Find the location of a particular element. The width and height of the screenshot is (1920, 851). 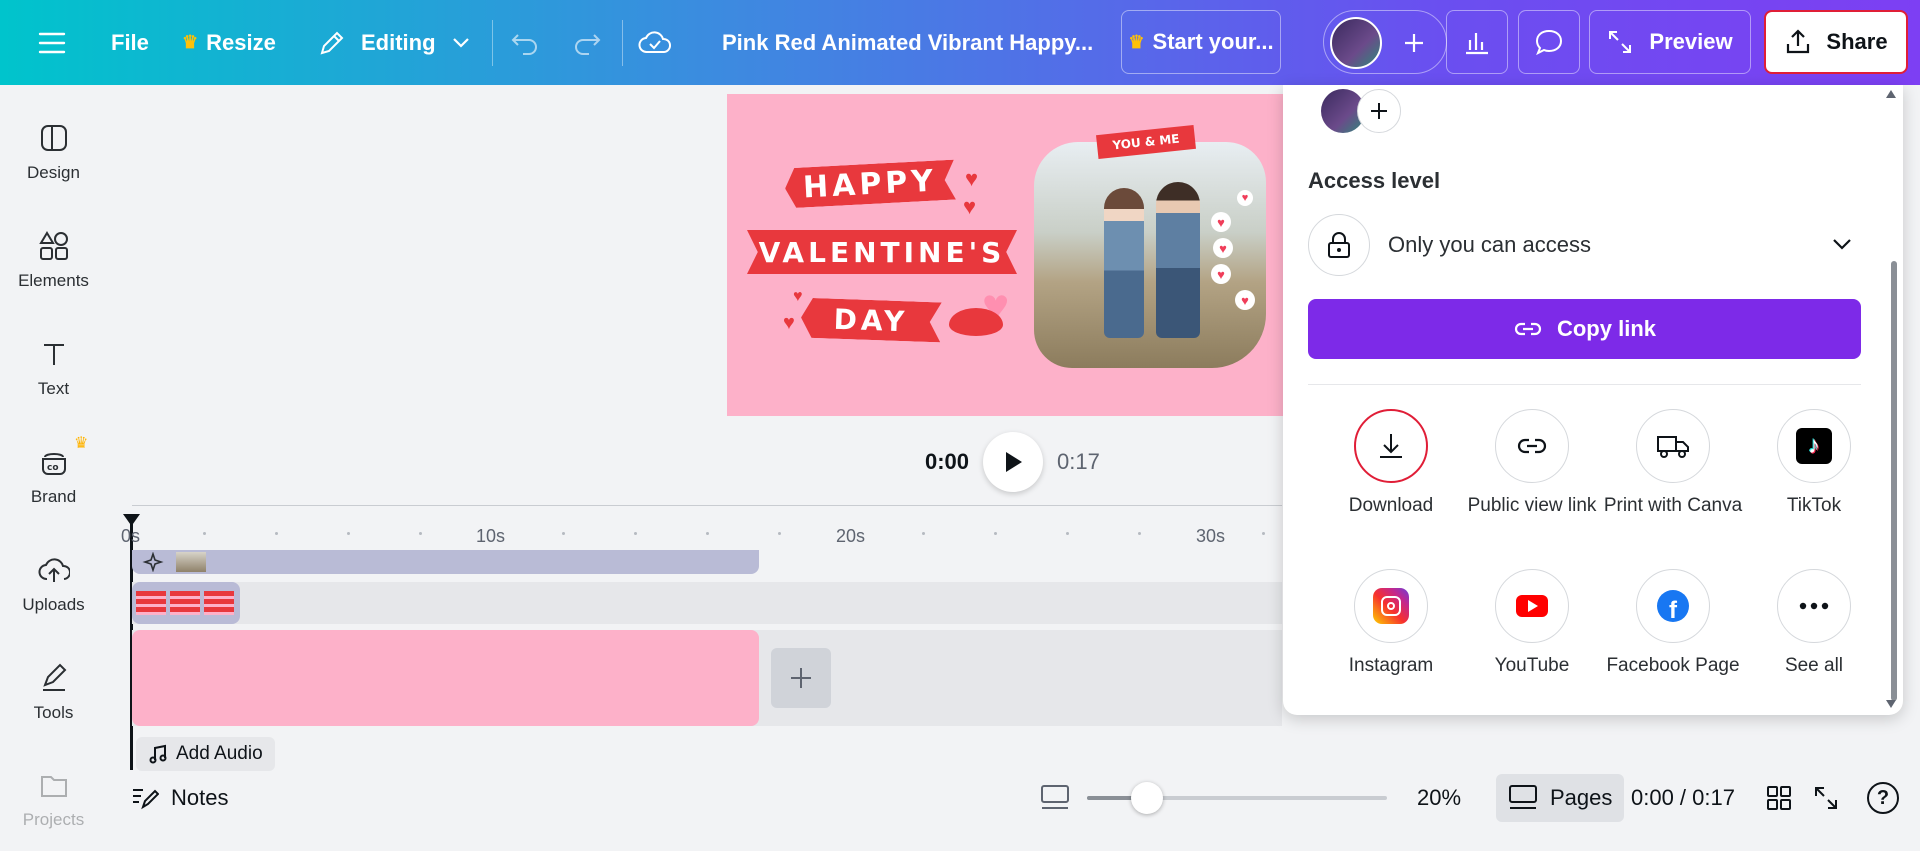

add-people-button is located at coordinates (1379, 111).